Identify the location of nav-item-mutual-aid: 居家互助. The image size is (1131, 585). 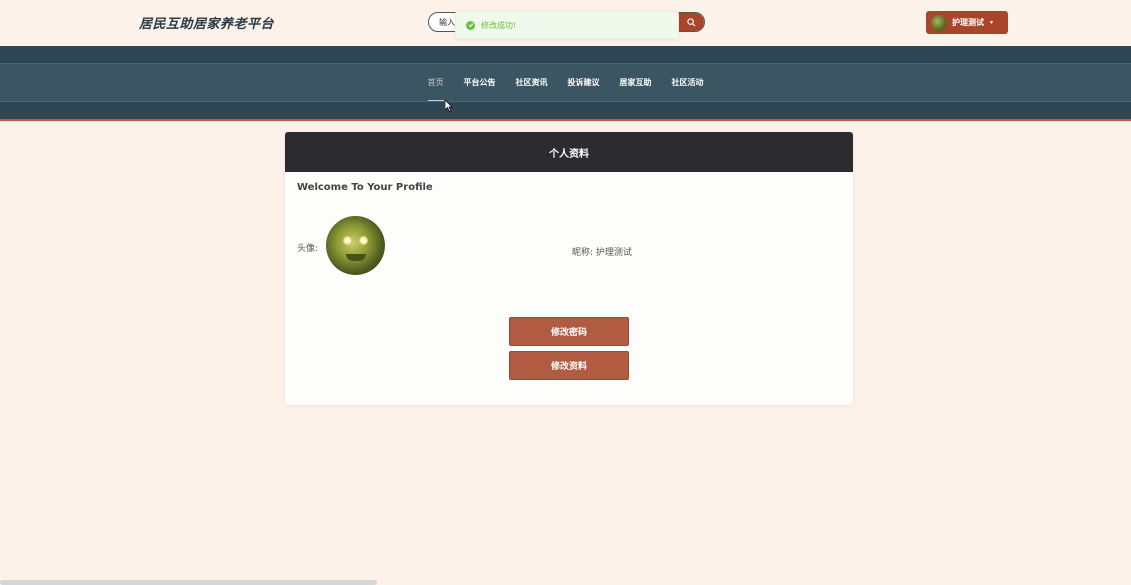
(636, 82).